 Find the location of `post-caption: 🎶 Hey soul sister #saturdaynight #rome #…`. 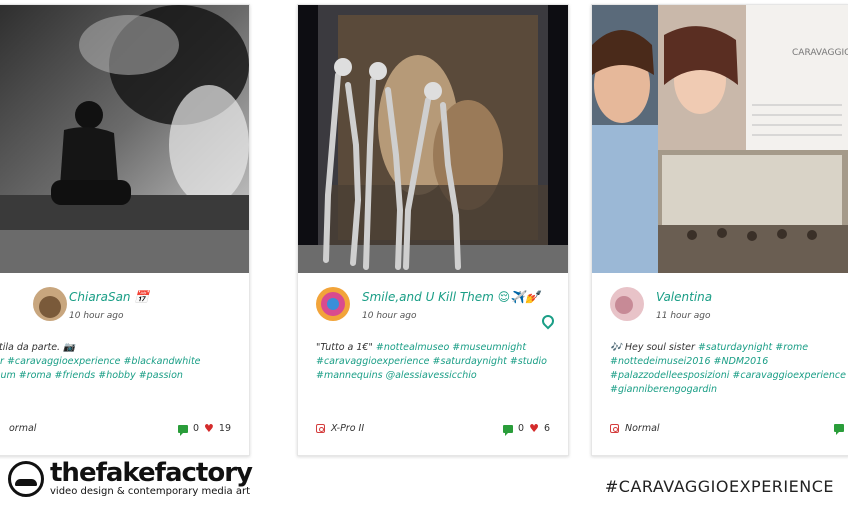

post-caption: 🎶 Hey soul sister #saturdaynight #rome #… is located at coordinates (729, 369).